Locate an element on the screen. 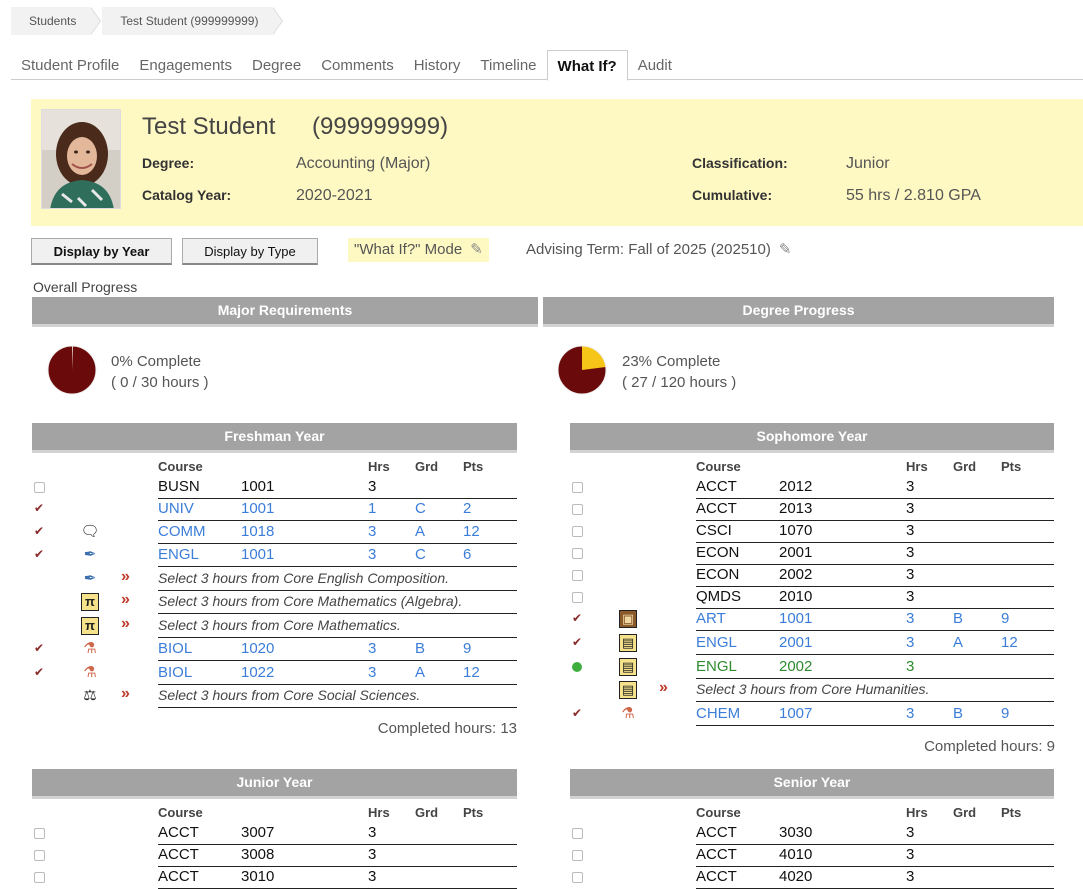 Image resolution: width=1083 pixels, height=889 pixels. course-points: 2 is located at coordinates (467, 508).